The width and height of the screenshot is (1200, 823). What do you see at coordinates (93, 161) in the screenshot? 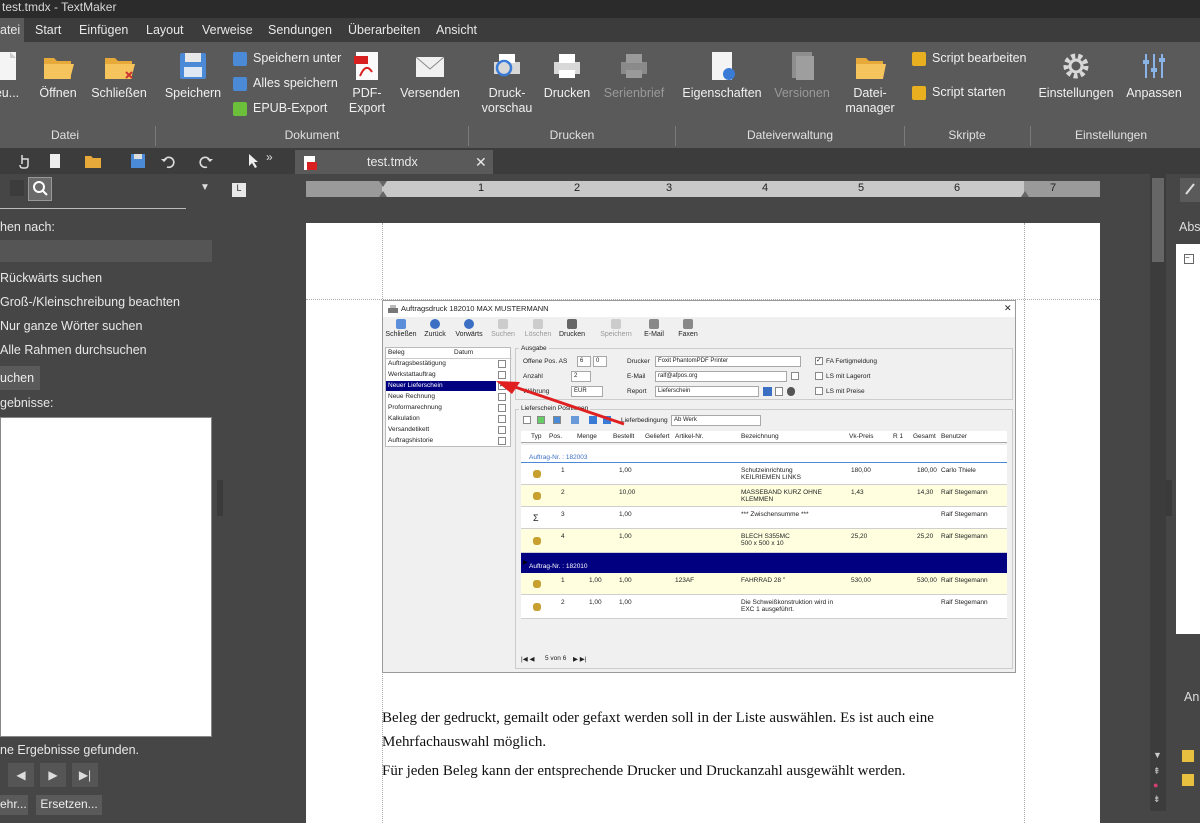
I see `open-file-icon` at bounding box center [93, 161].